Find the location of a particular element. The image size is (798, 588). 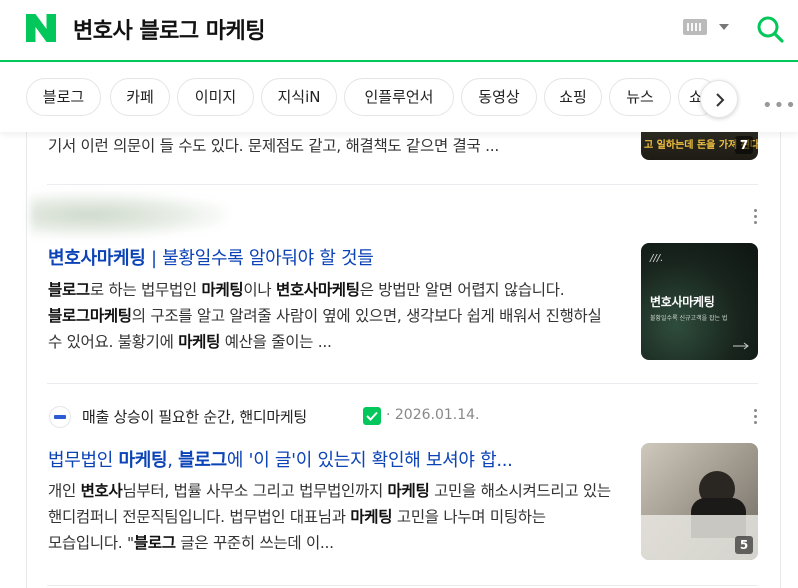

highlight-keyword: 변호사 is located at coordinates (101, 491).